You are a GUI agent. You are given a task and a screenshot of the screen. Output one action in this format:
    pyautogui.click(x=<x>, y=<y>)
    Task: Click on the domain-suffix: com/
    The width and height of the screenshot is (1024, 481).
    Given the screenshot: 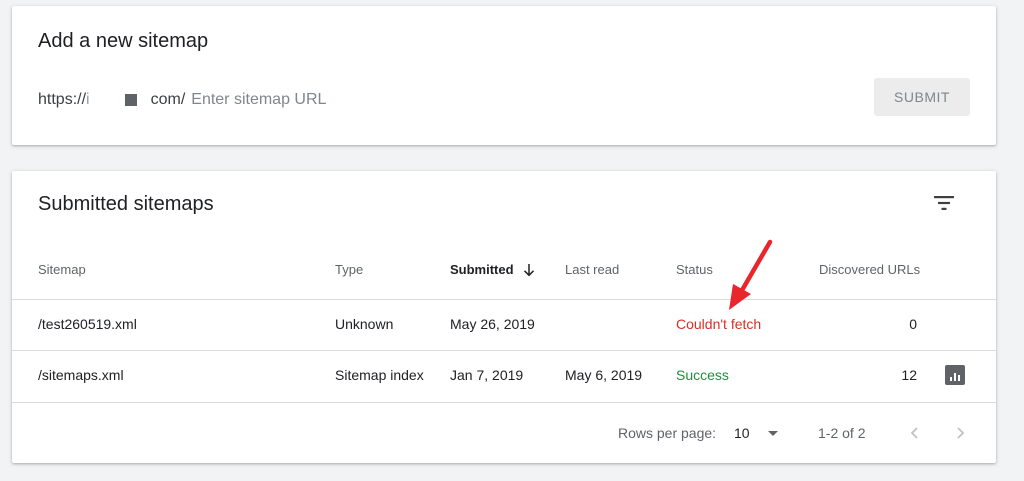 What is the action you would take?
    pyautogui.click(x=168, y=99)
    